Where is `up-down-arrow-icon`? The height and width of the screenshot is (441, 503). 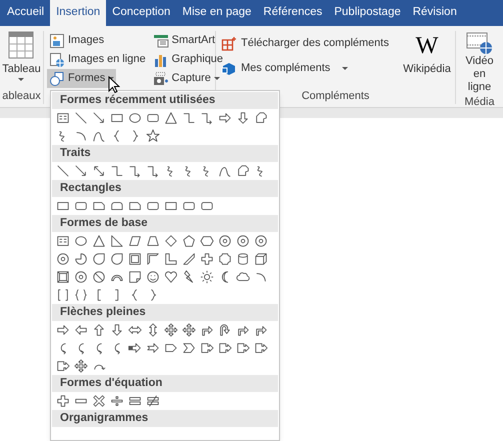
up-down-arrow-icon is located at coordinates (153, 330).